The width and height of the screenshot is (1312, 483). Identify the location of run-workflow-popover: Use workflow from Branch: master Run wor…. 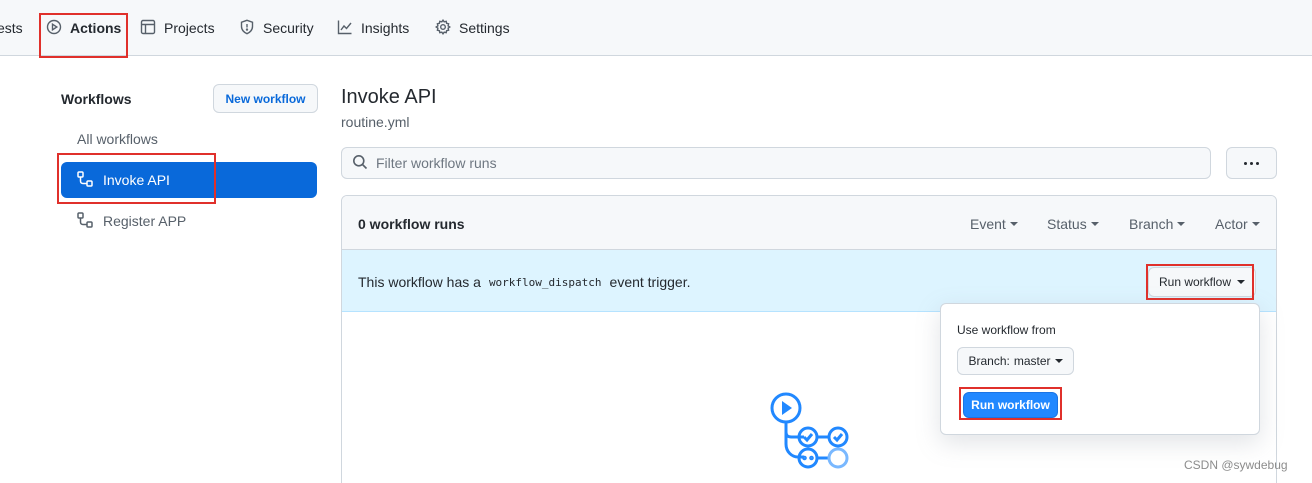
(1100, 369).